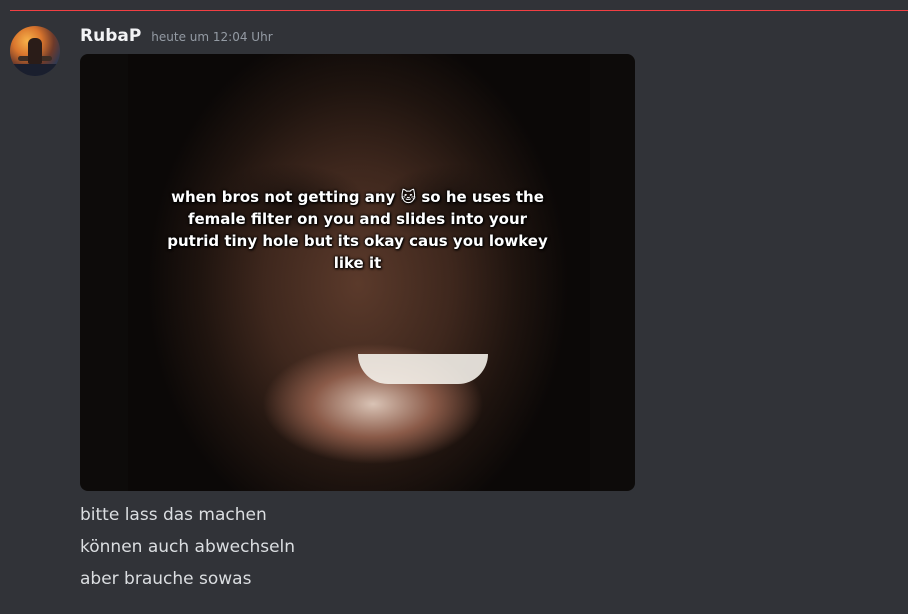  I want to click on message-header: RubaP heute um 12:04 Uhr, so click(176, 38).